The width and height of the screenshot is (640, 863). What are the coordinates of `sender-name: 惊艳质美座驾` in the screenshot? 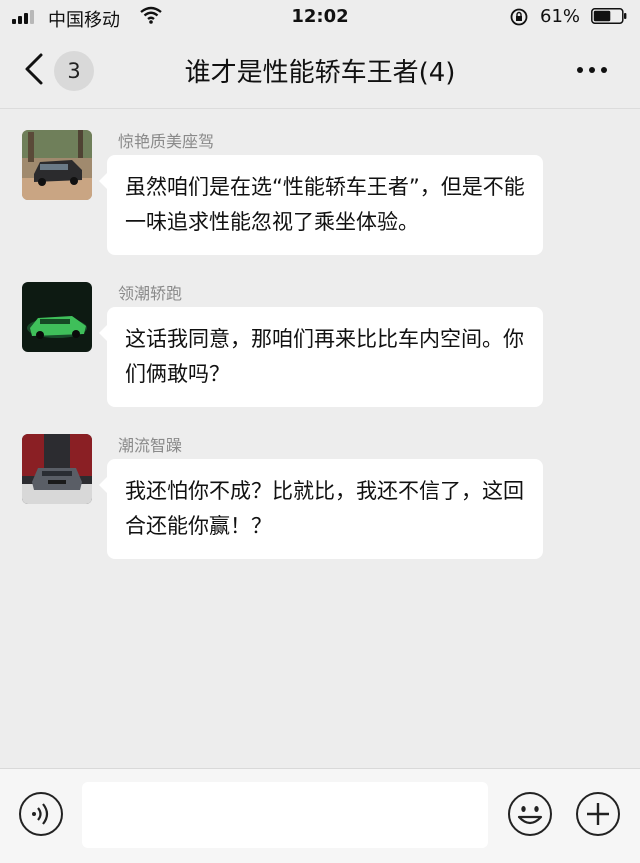 It's located at (166, 141).